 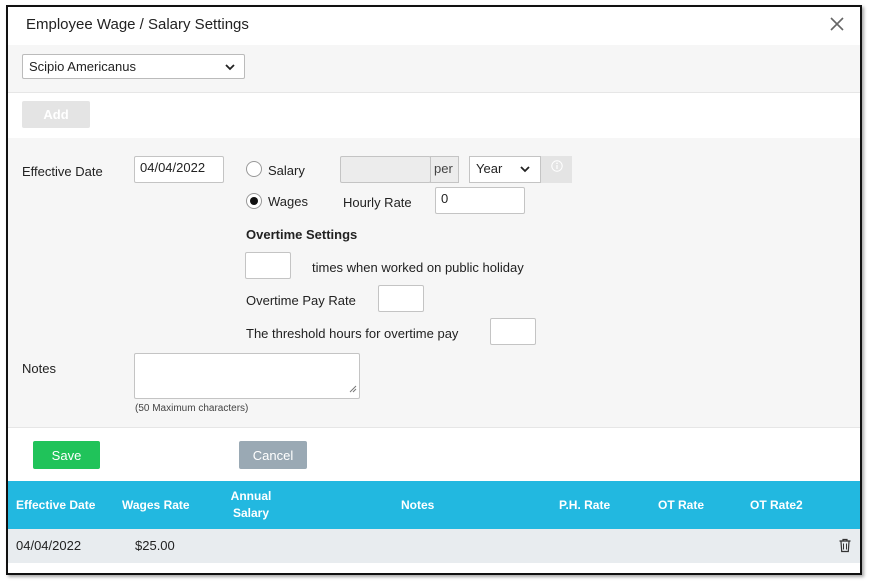 I want to click on effective-date-label: Effective Date, so click(x=62, y=171).